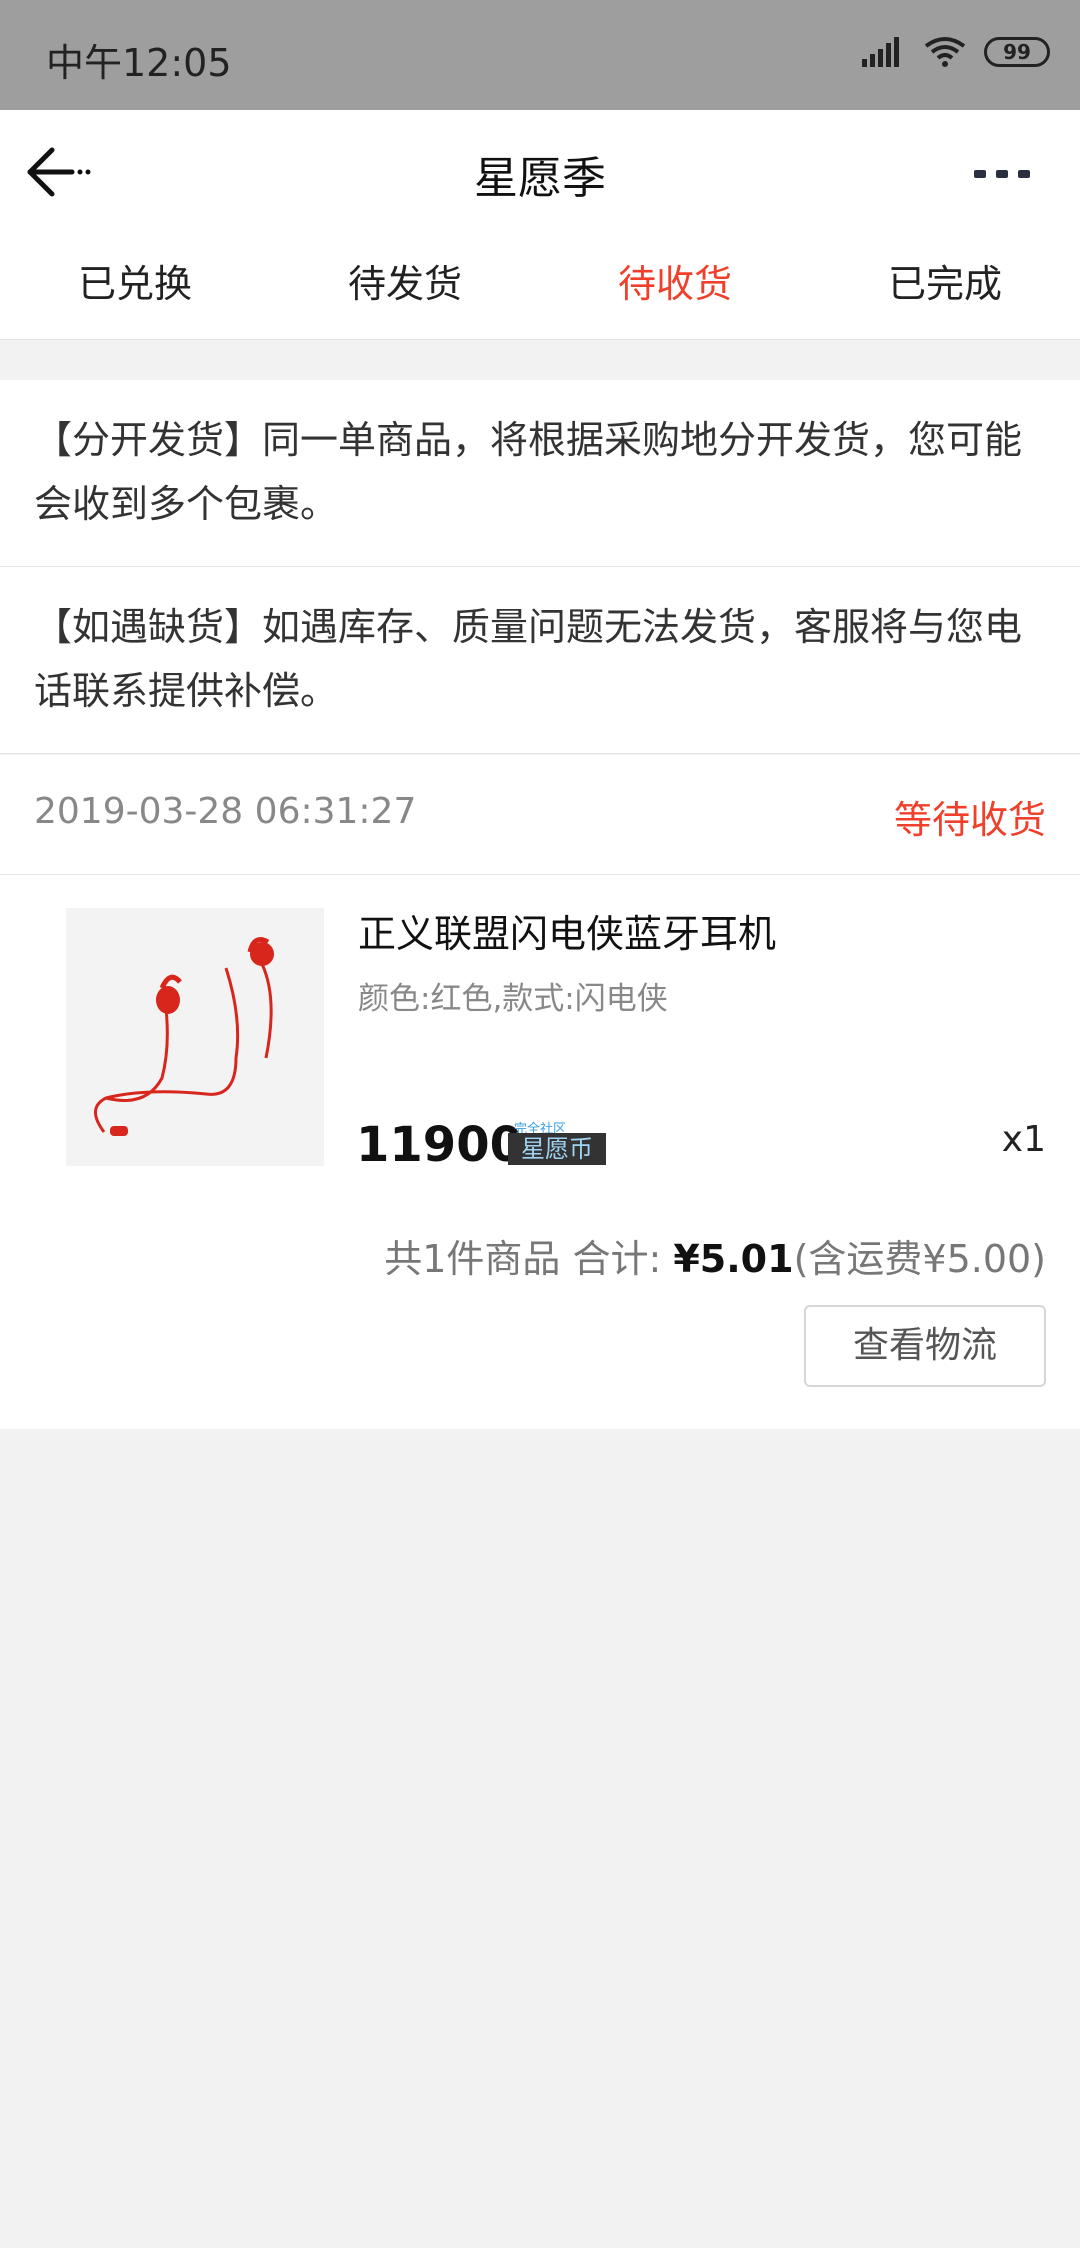  Describe the element at coordinates (880, 52) in the screenshot. I see `signal-icon` at that location.